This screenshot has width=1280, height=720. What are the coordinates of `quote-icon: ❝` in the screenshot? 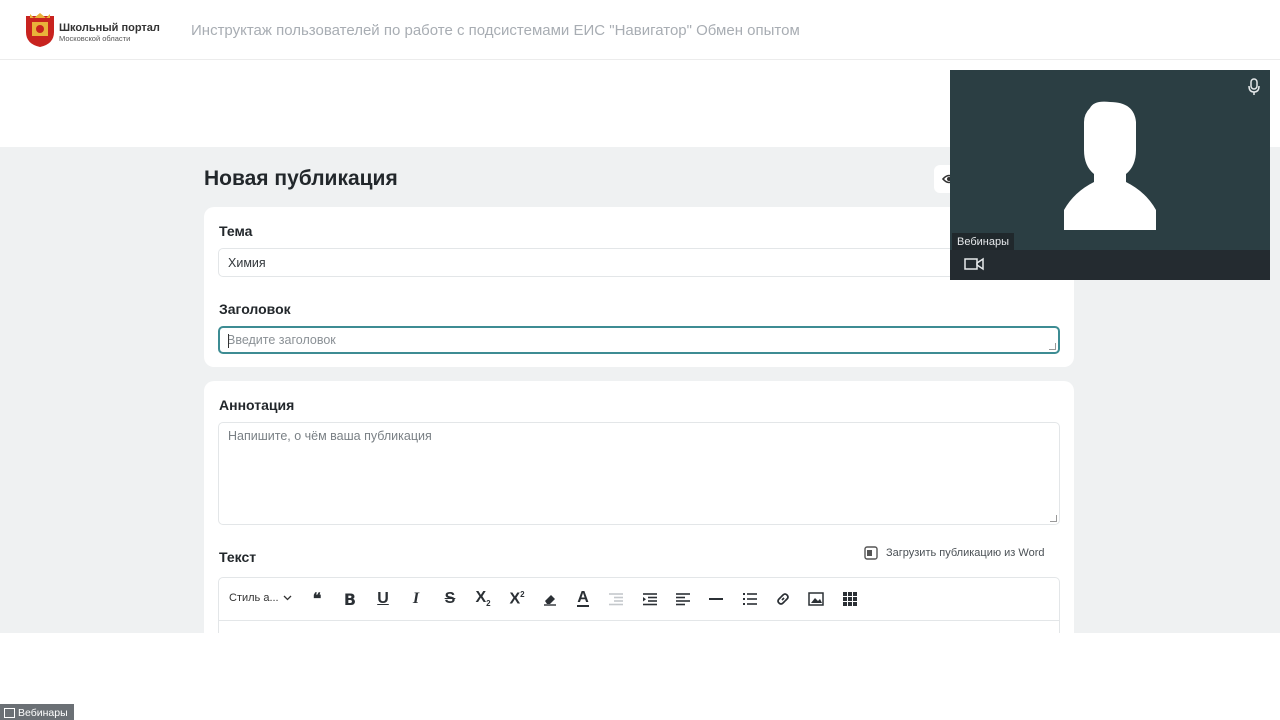 It's located at (317, 599).